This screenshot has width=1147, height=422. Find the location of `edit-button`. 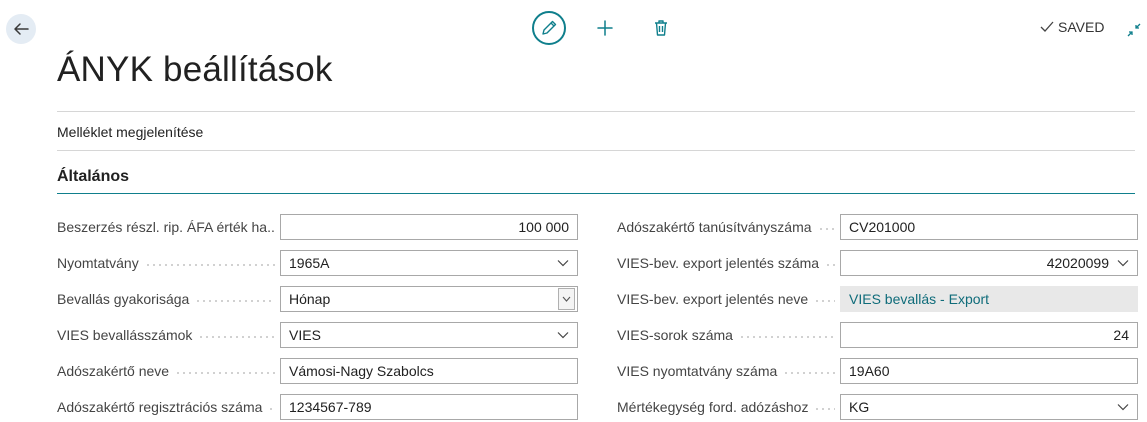

edit-button is located at coordinates (549, 28).